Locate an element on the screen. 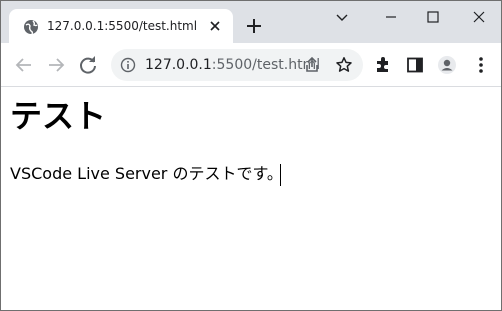 This screenshot has width=502, height=311. address-bar: 127.0.0.1:5500/test.html is located at coordinates (237, 65).